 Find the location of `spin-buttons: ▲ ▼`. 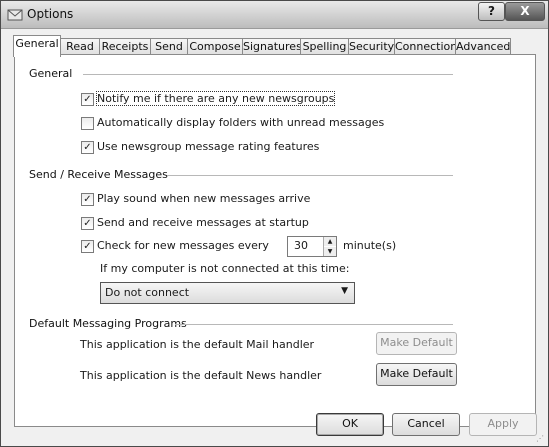

spin-buttons: ▲ ▼ is located at coordinates (329, 246).